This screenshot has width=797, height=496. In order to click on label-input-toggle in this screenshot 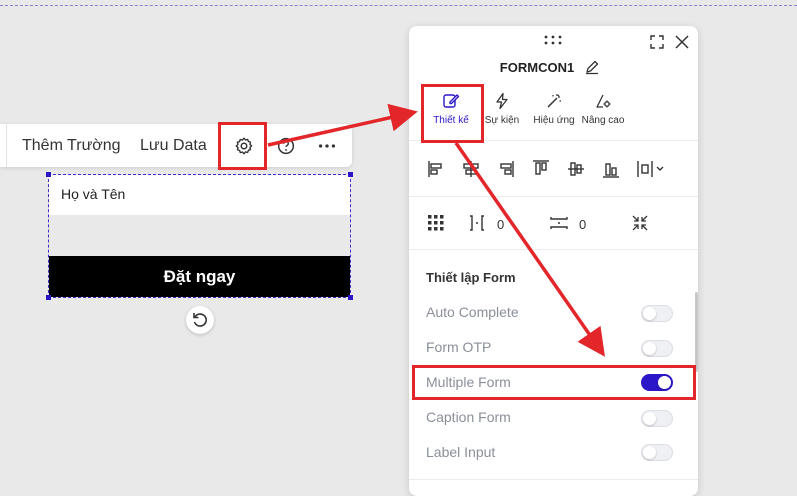, I will do `click(657, 452)`.